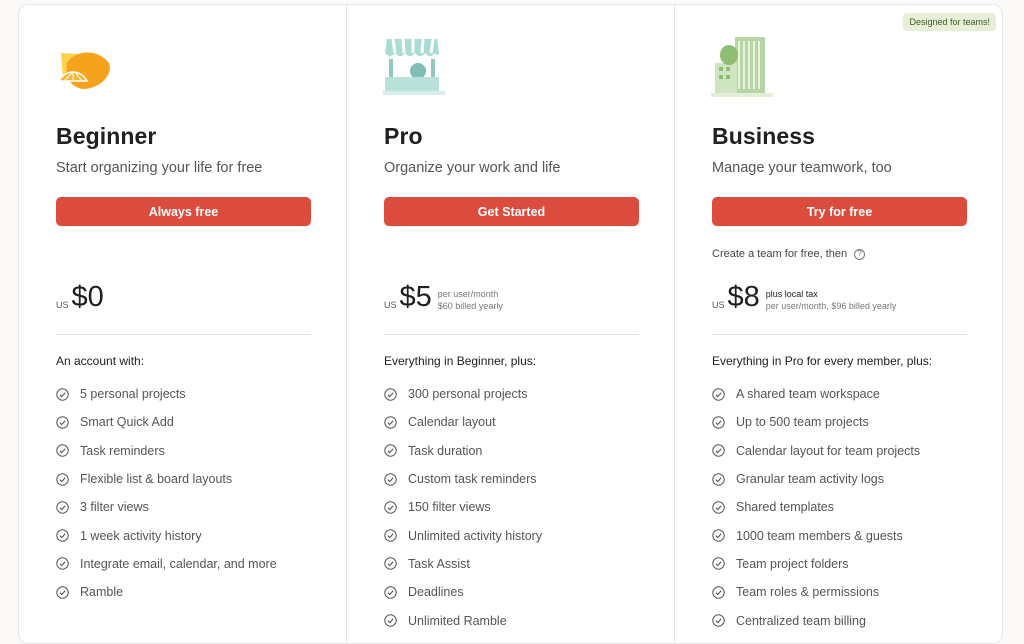 The height and width of the screenshot is (644, 1024). Describe the element at coordinates (415, 297) in the screenshot. I see `price-amount: $5` at that location.